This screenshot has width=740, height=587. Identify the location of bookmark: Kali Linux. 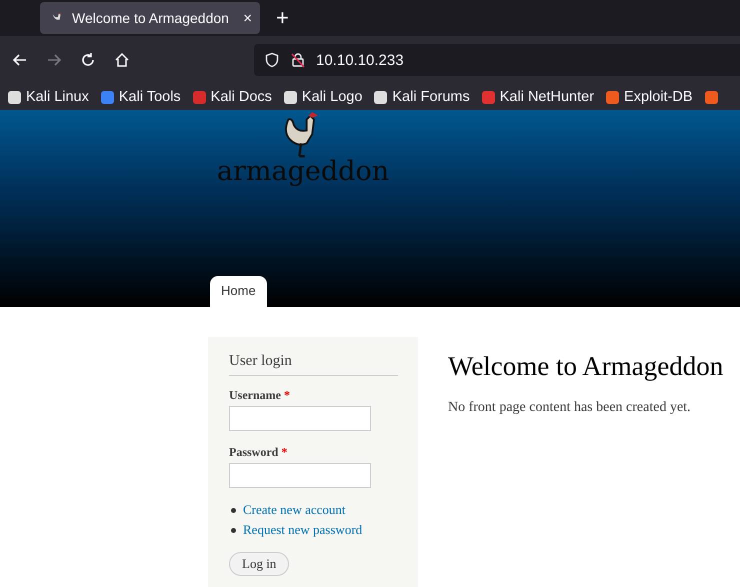
(48, 97).